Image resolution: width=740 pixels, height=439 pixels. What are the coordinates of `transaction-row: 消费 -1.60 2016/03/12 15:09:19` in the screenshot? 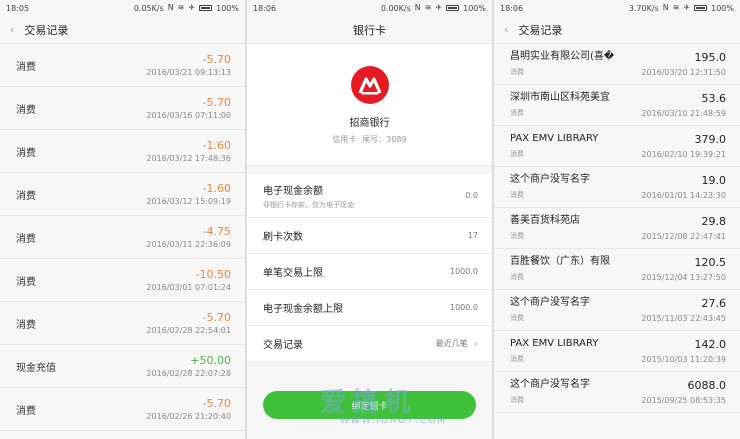 It's located at (122, 194).